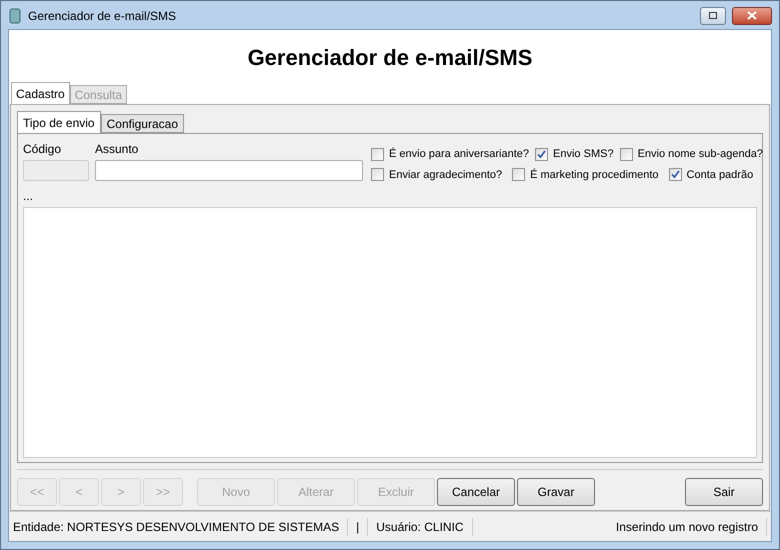 Image resolution: width=780 pixels, height=550 pixels. What do you see at coordinates (117, 149) in the screenshot?
I see `field-label: Assunto` at bounding box center [117, 149].